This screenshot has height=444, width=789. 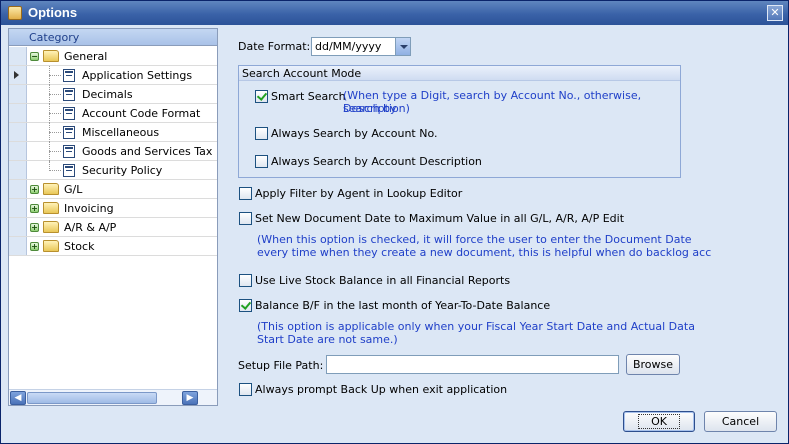 I want to click on window-title: Options, so click(x=53, y=12).